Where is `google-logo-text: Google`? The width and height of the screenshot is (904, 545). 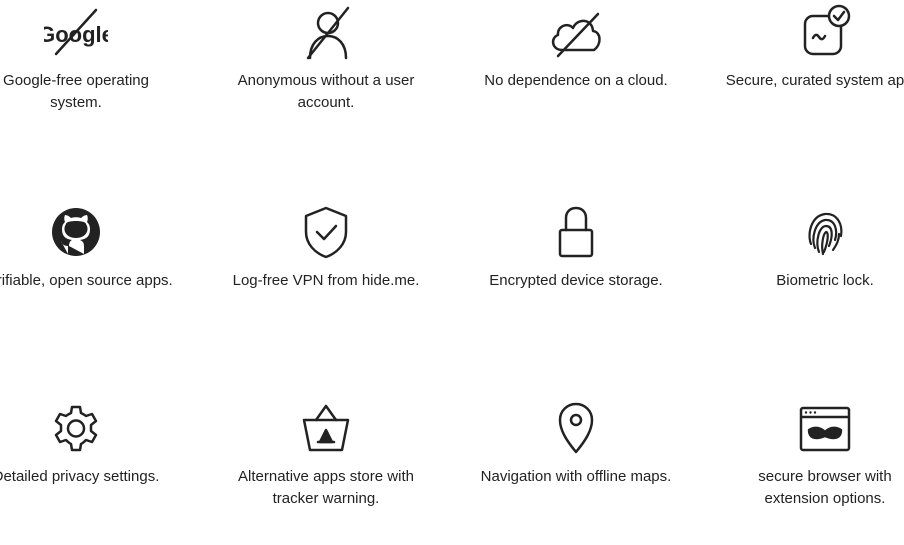 google-logo-text: Google is located at coordinates (76, 34).